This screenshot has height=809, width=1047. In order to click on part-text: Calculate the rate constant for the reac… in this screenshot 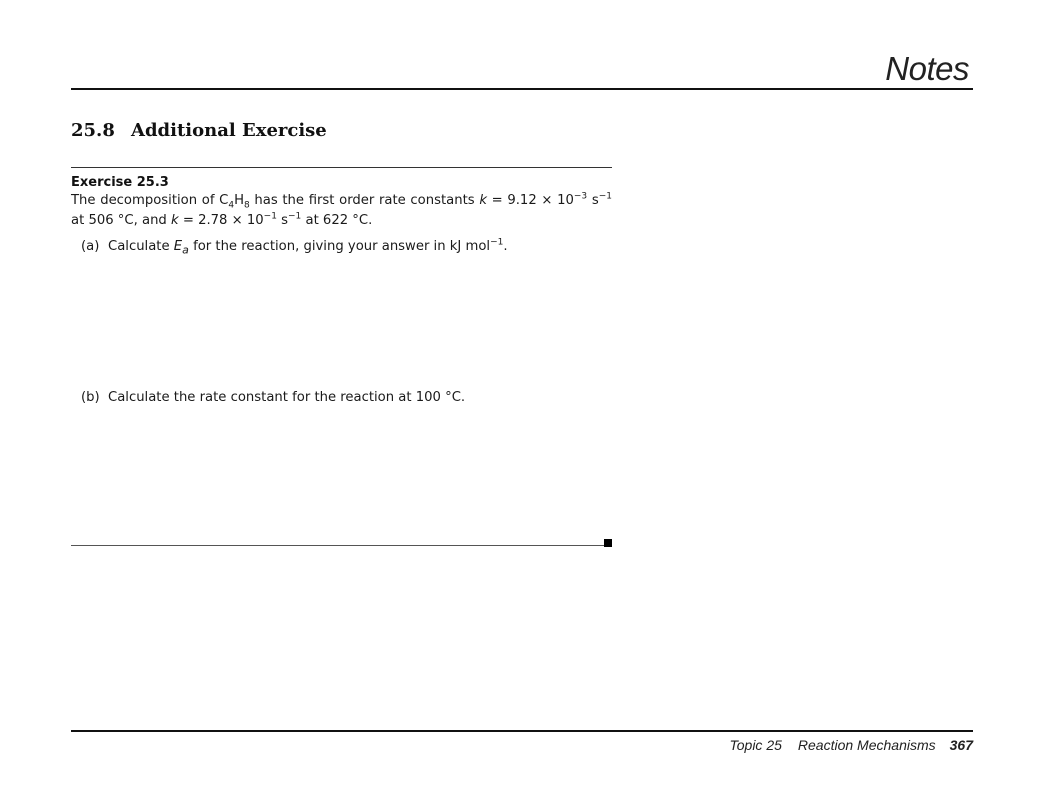, I will do `click(287, 397)`.